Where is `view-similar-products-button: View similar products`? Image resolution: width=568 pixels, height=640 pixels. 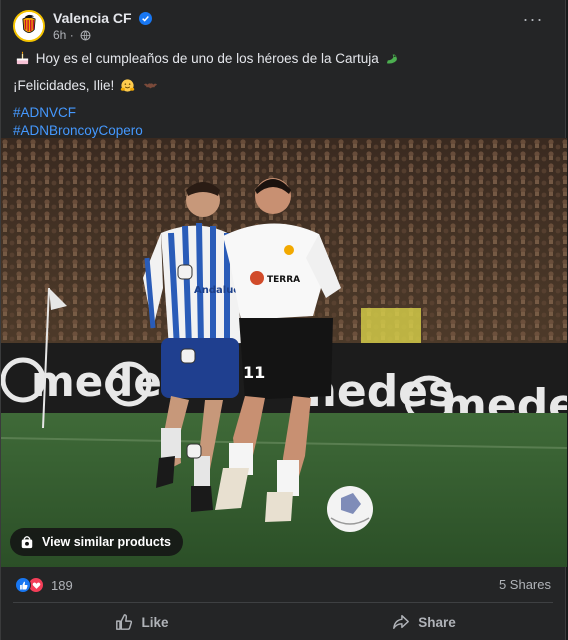
view-similar-products-button: View similar products is located at coordinates (96, 542).